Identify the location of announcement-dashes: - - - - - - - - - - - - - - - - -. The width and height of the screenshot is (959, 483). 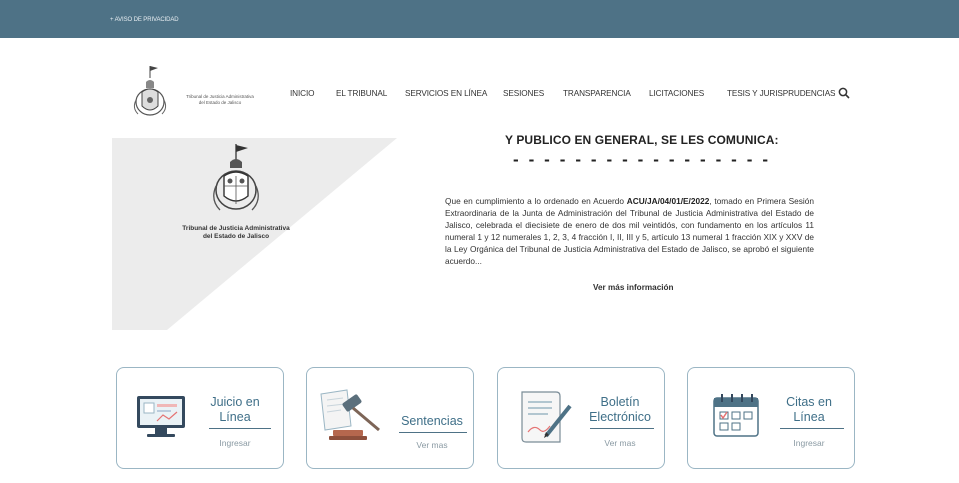
(642, 159).